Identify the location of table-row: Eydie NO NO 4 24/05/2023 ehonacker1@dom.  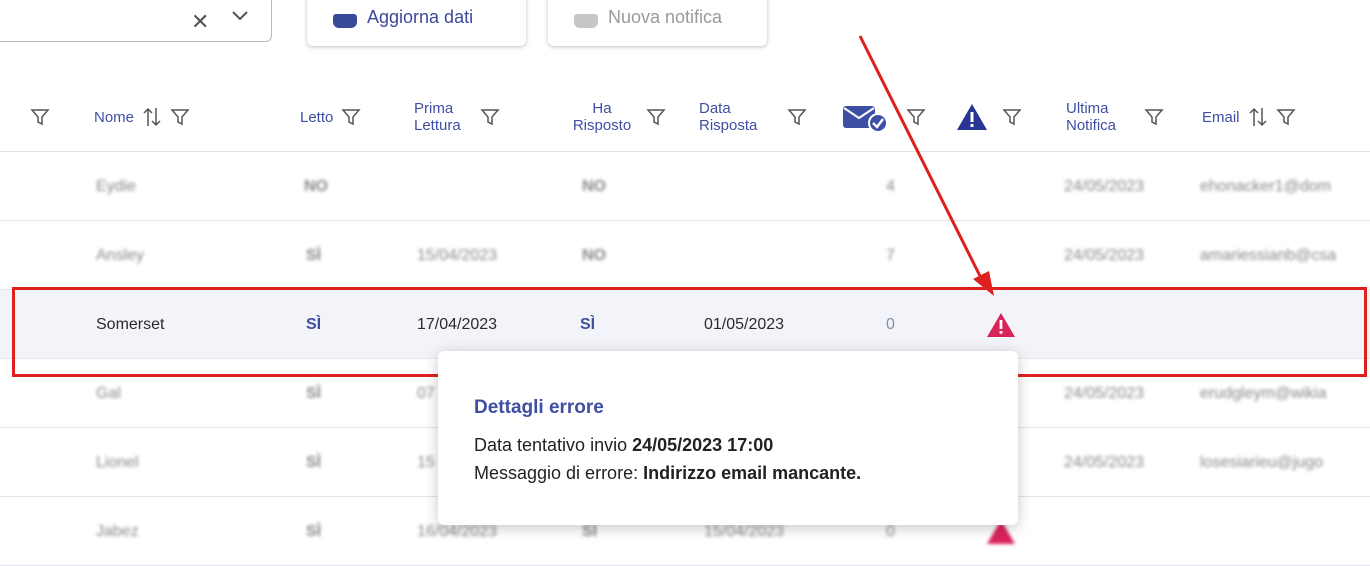
(685, 186).